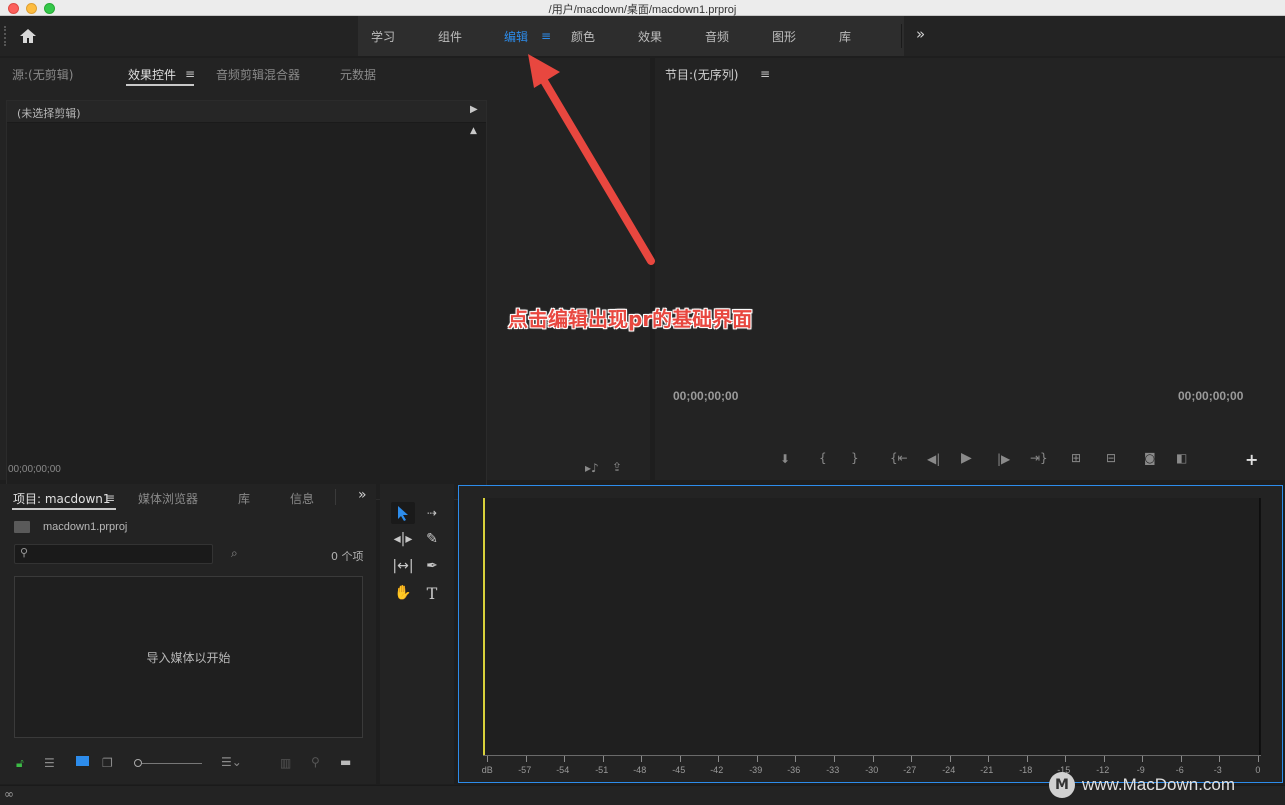 The image size is (1285, 805). What do you see at coordinates (1076, 458) in the screenshot?
I see `lift-icon: ⊞` at bounding box center [1076, 458].